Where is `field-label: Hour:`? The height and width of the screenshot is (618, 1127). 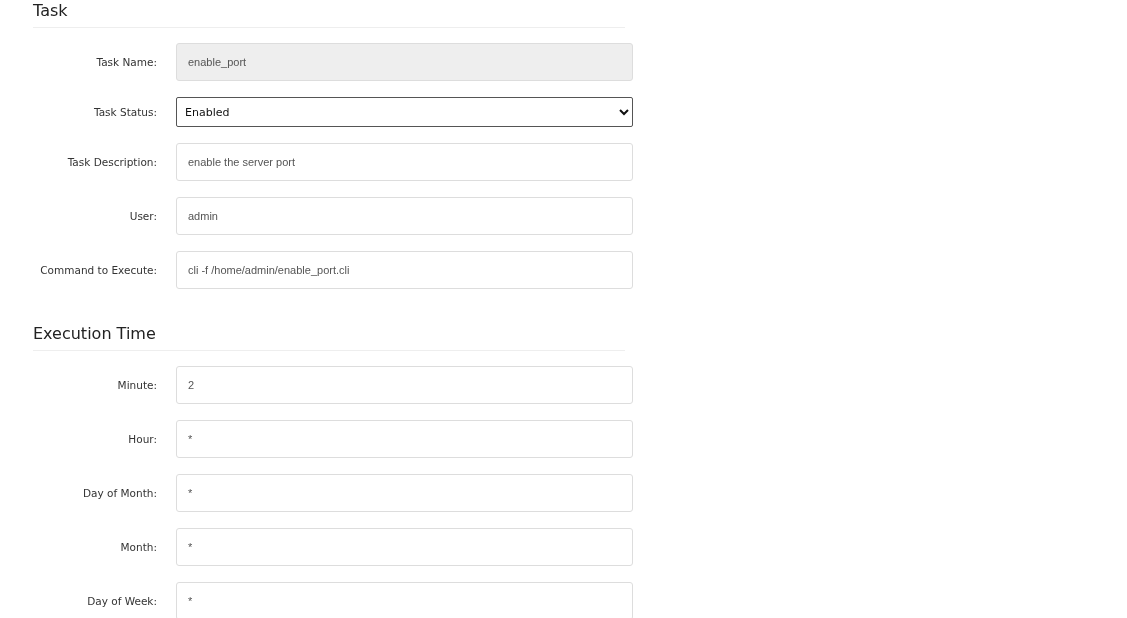 field-label: Hour: is located at coordinates (142, 439).